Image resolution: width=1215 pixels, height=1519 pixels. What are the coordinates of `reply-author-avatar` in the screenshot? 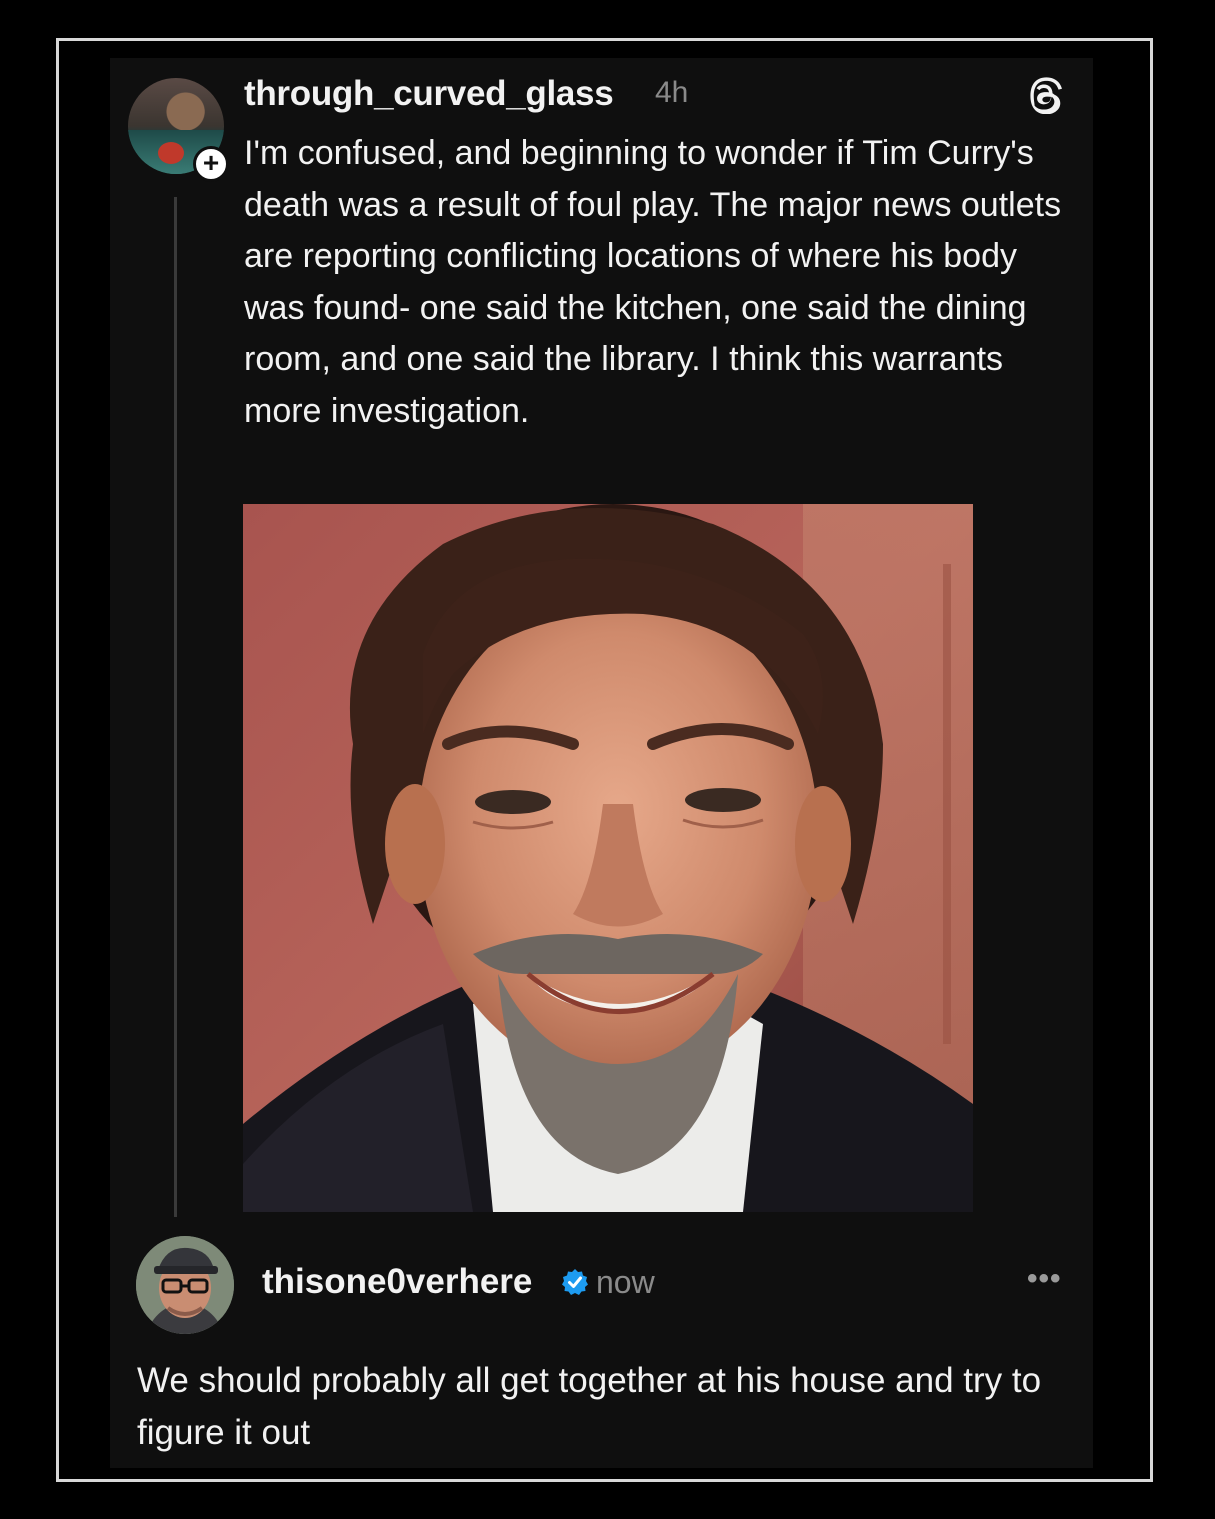 It's located at (185, 1285).